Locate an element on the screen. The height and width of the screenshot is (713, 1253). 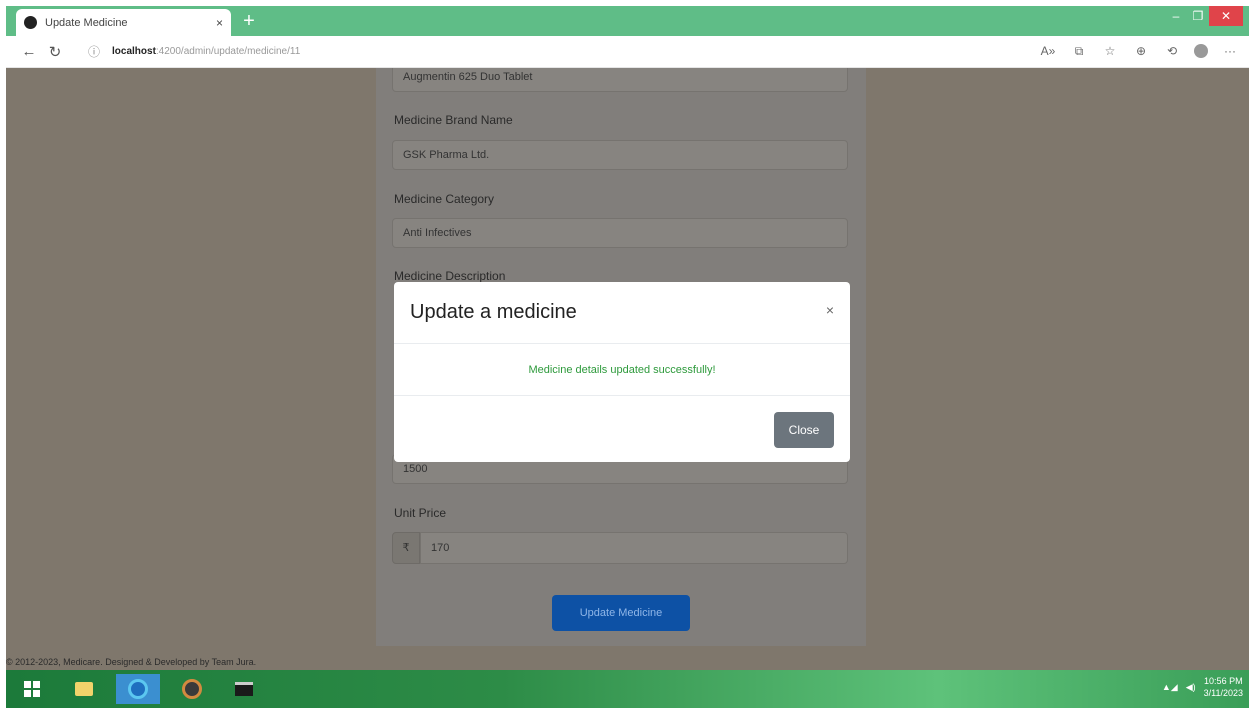
browser-tab-strip: Update Medicine × + – ❐ ✕ is located at coordinates (627, 21).